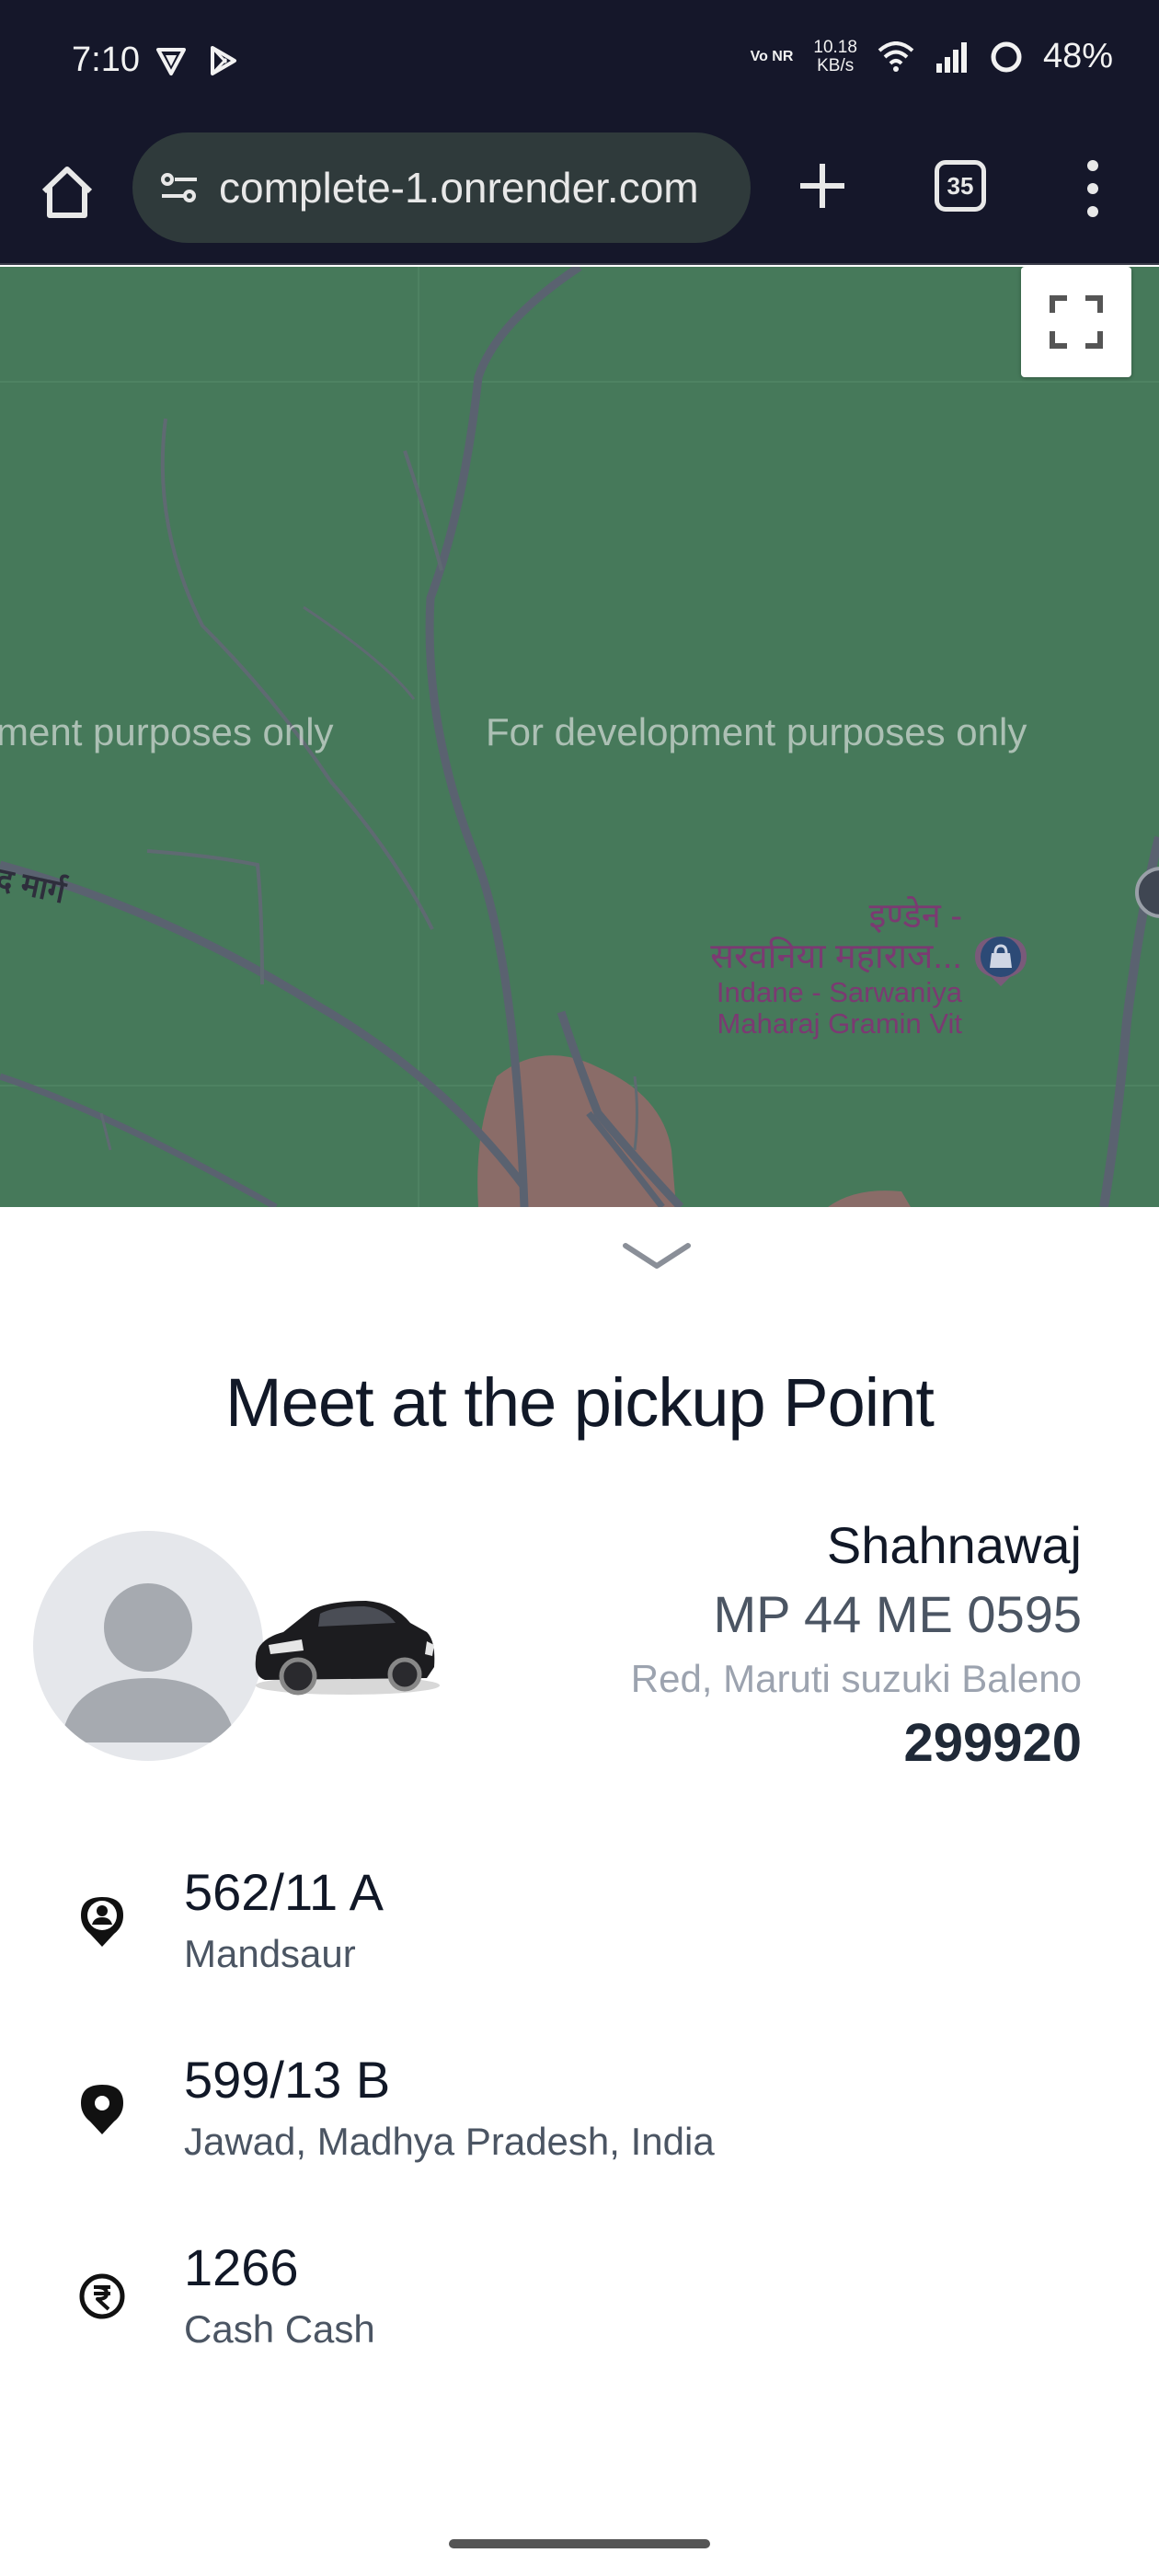 The height and width of the screenshot is (2576, 1159). What do you see at coordinates (1006, 56) in the screenshot?
I see `battery-saver-icon` at bounding box center [1006, 56].